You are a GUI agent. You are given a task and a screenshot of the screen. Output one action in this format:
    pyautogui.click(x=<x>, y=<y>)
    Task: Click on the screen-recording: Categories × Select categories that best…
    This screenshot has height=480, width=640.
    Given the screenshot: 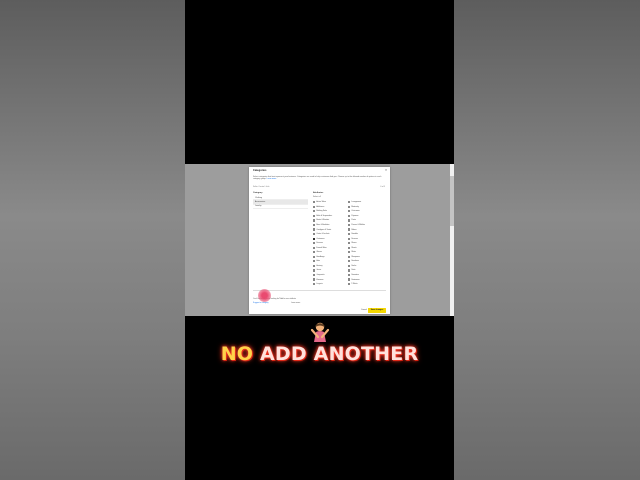 What is the action you would take?
    pyautogui.click(x=319, y=240)
    